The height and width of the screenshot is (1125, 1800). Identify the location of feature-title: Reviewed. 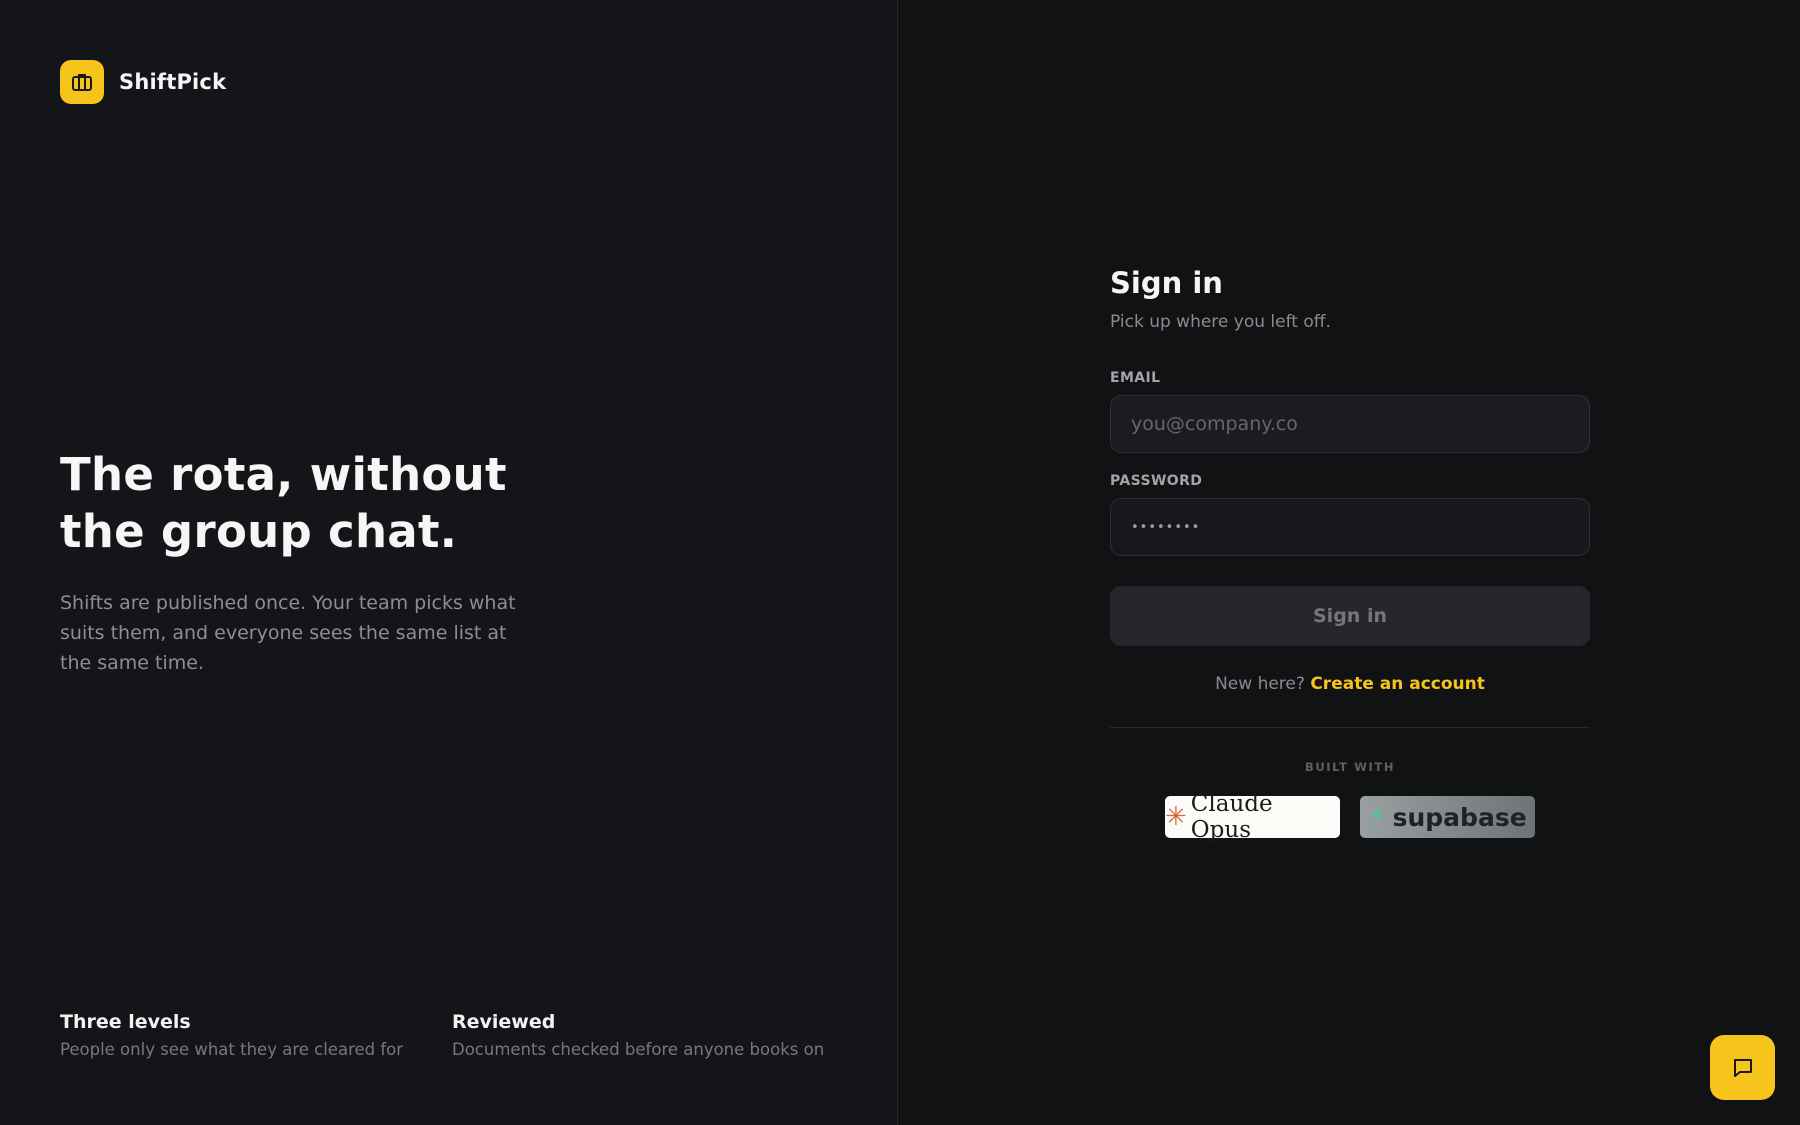
(504, 1022).